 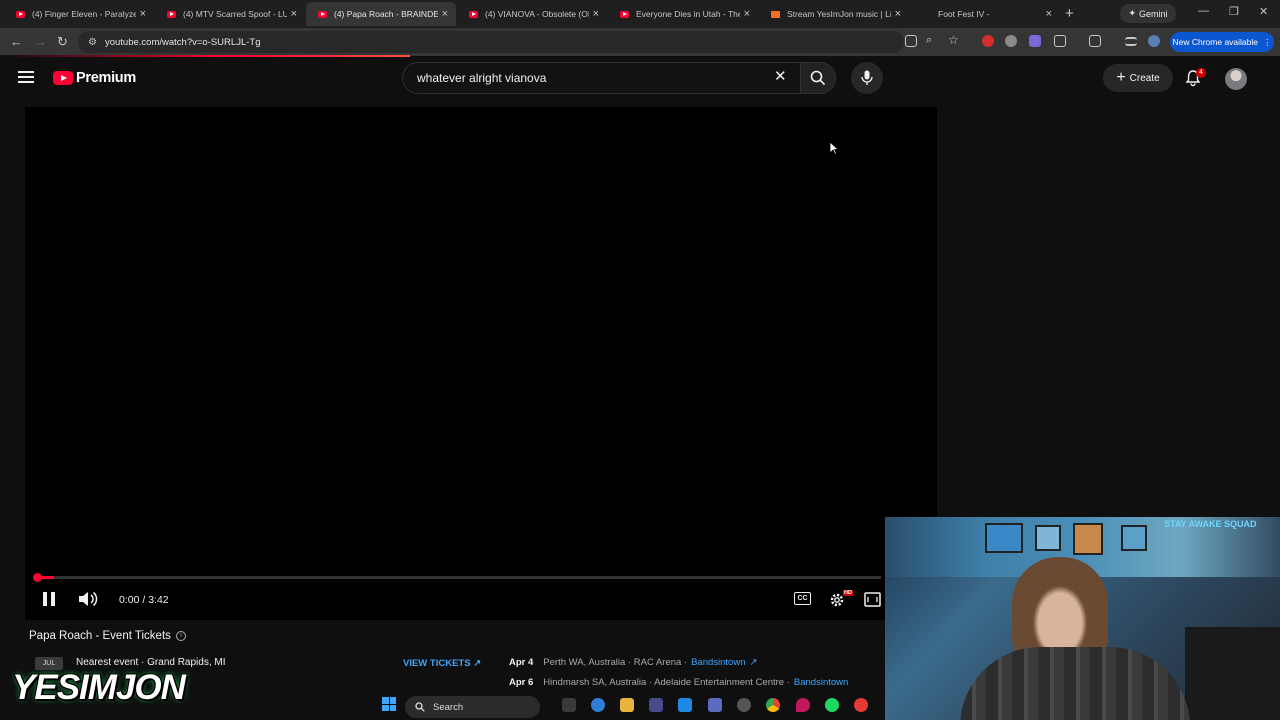 What do you see at coordinates (598, 705) in the screenshot?
I see `copilot-icon` at bounding box center [598, 705].